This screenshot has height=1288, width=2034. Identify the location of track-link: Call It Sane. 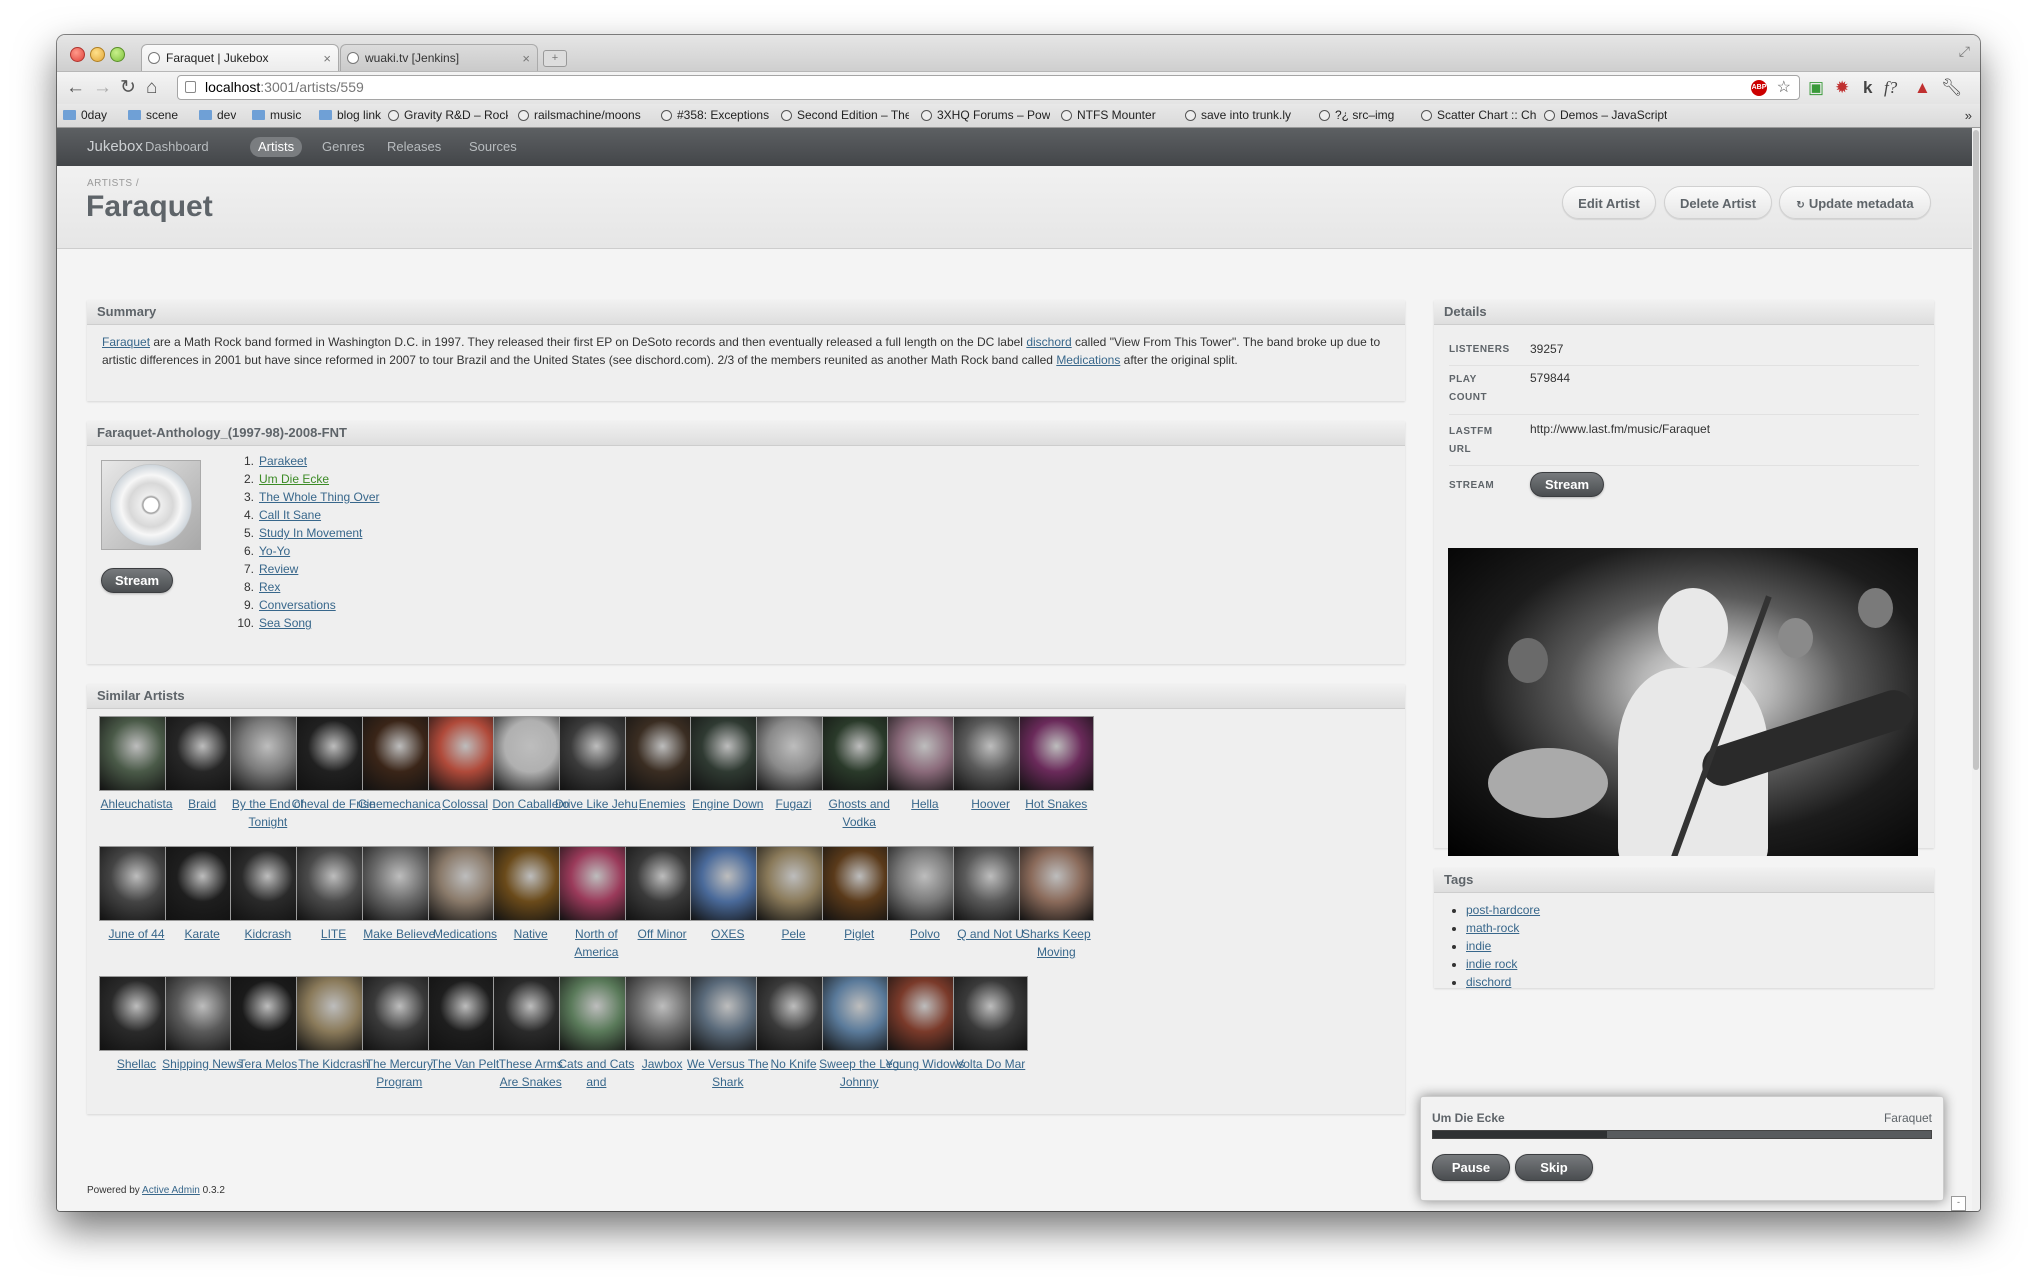
(290, 515).